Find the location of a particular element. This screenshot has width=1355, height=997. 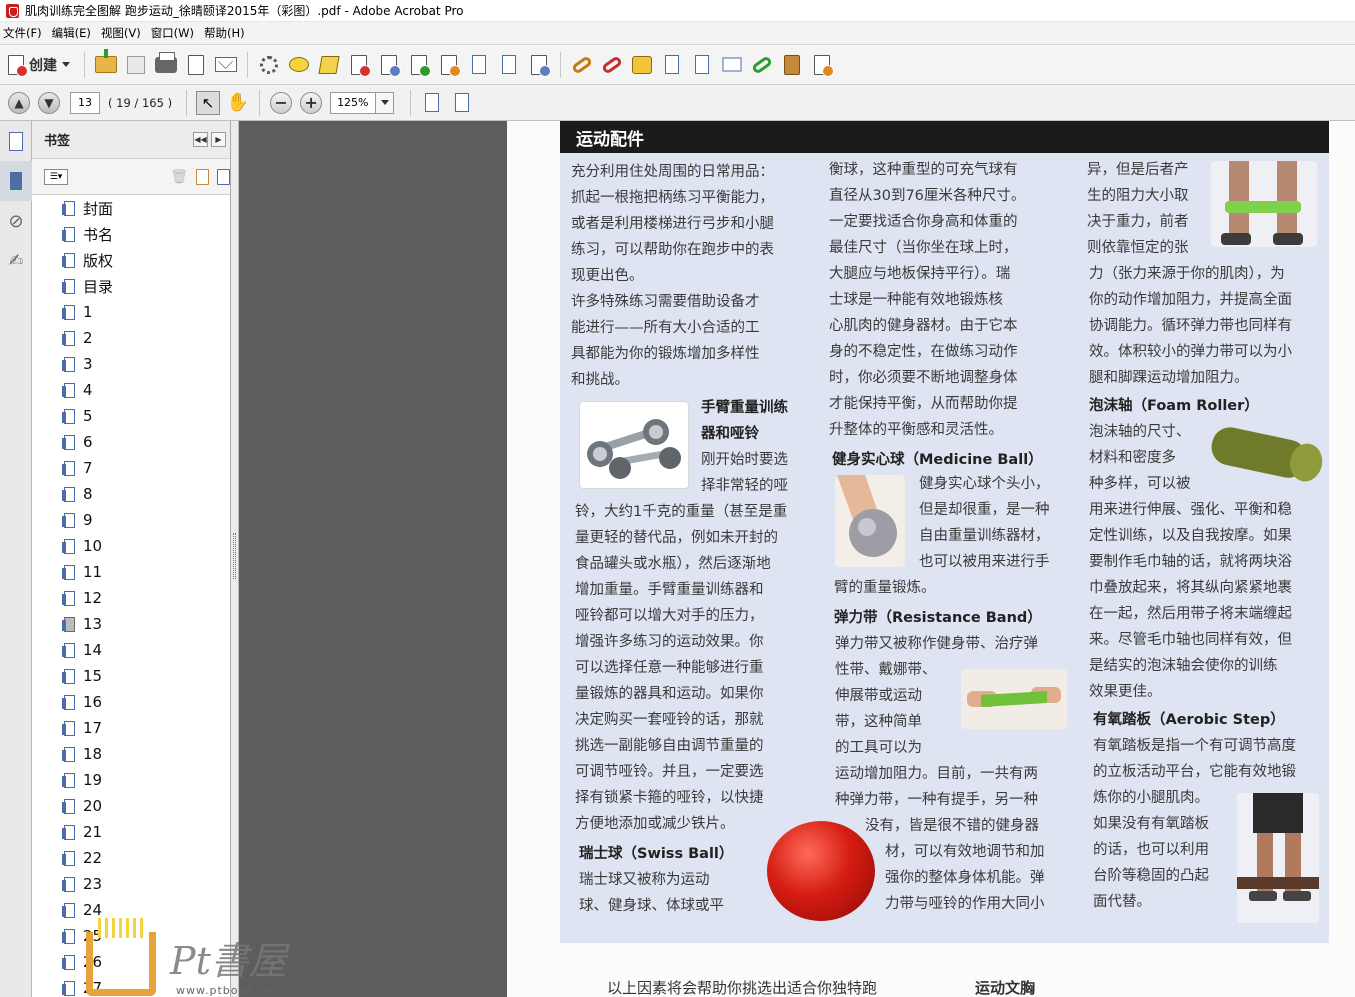

bookmark-item: 6 is located at coordinates (127, 442).